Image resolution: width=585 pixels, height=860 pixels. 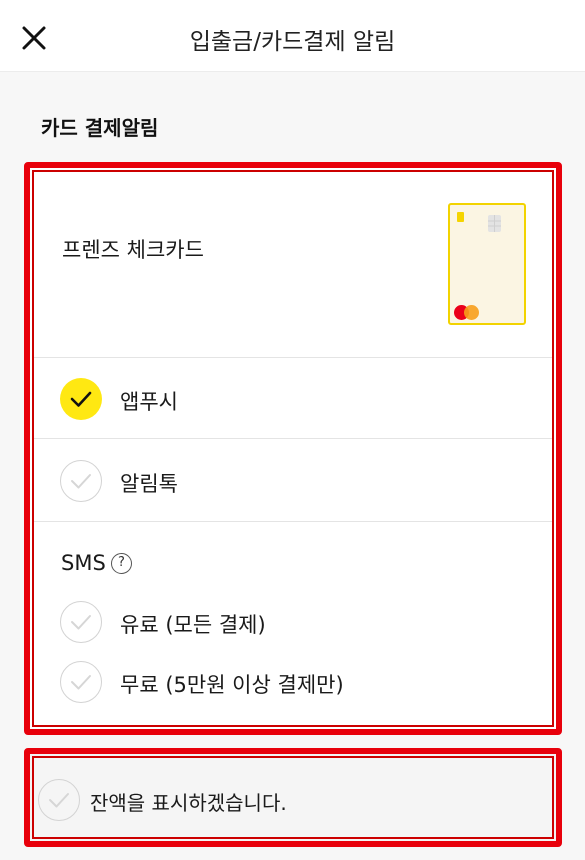 What do you see at coordinates (149, 401) in the screenshot?
I see `app-push-label: 앱푸시` at bounding box center [149, 401].